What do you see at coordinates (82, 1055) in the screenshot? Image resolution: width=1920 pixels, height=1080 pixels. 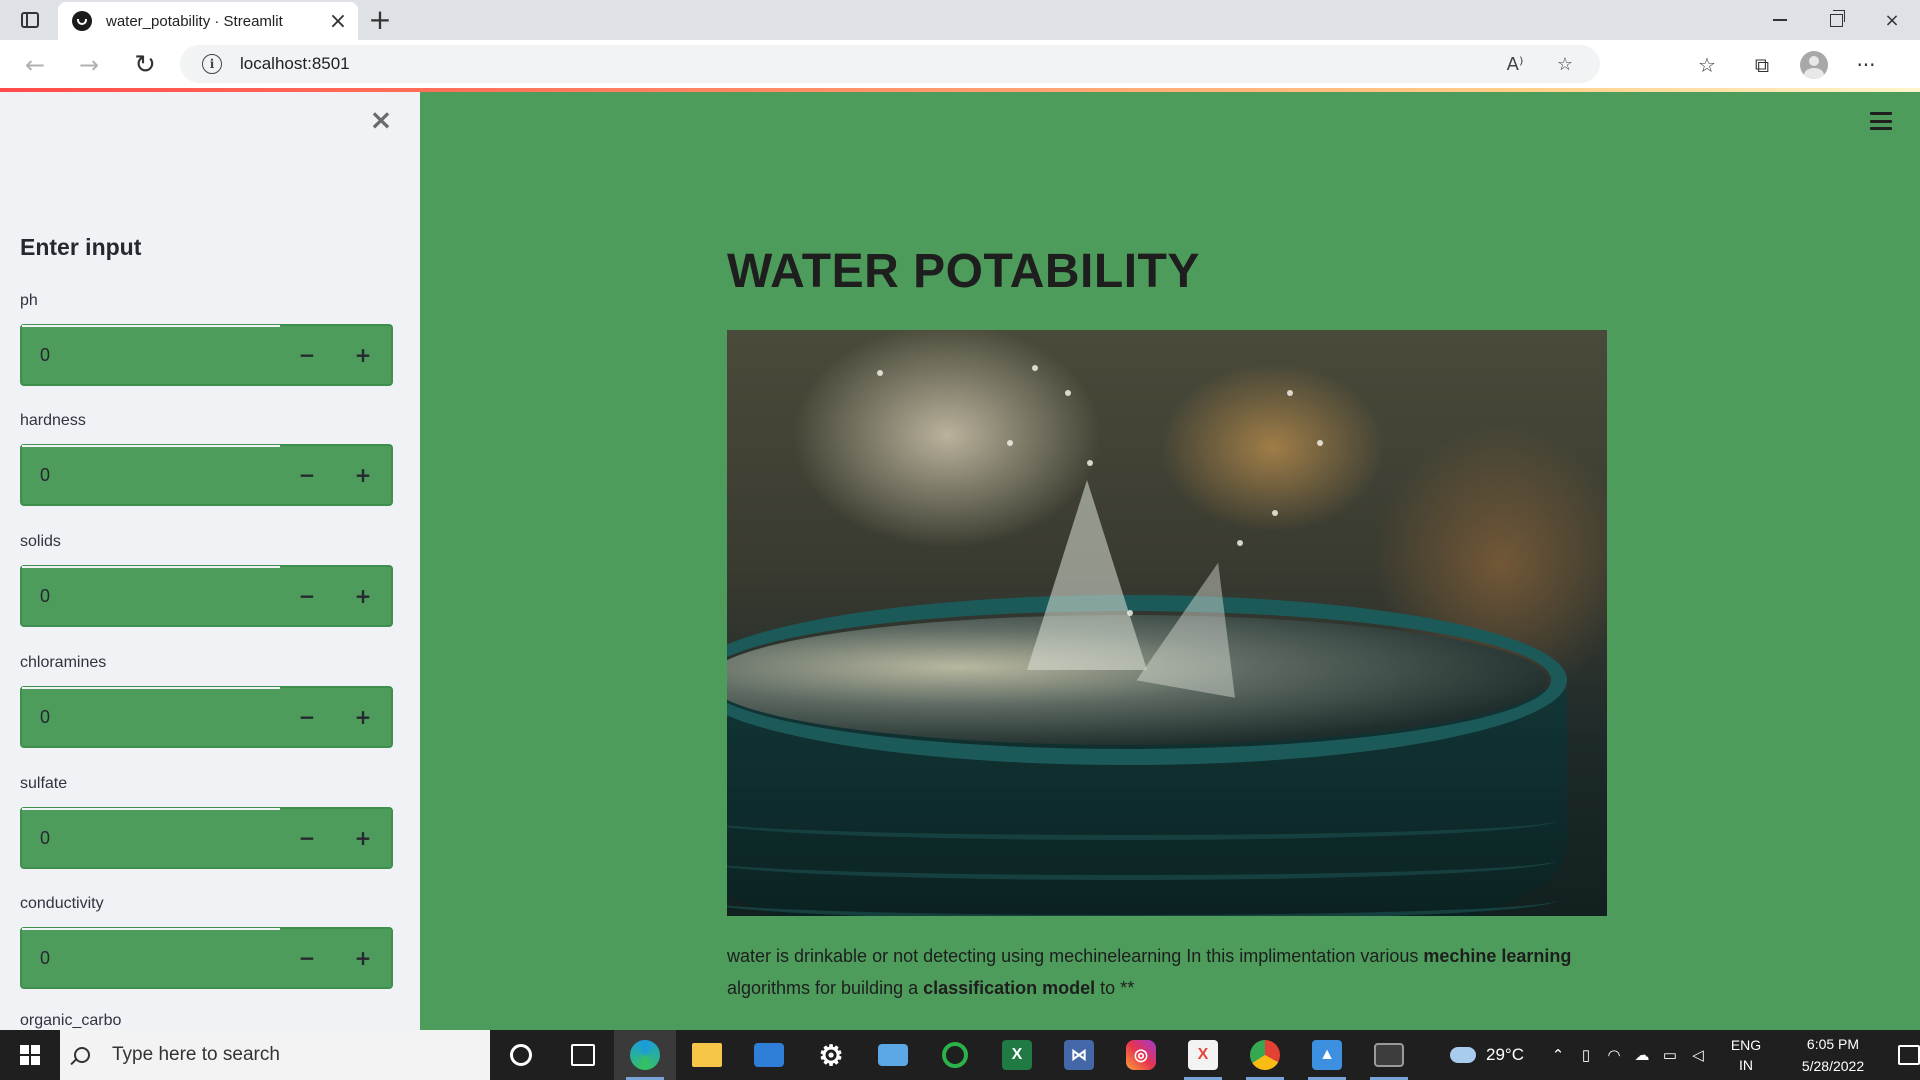 I see `search-icon` at bounding box center [82, 1055].